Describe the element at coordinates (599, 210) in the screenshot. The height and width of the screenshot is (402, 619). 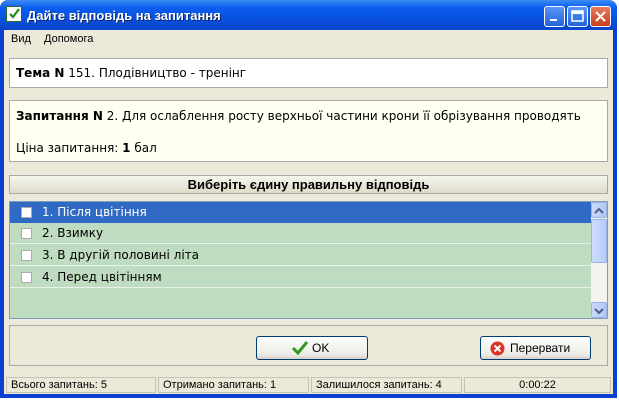
I see `scroll-up-button` at that location.